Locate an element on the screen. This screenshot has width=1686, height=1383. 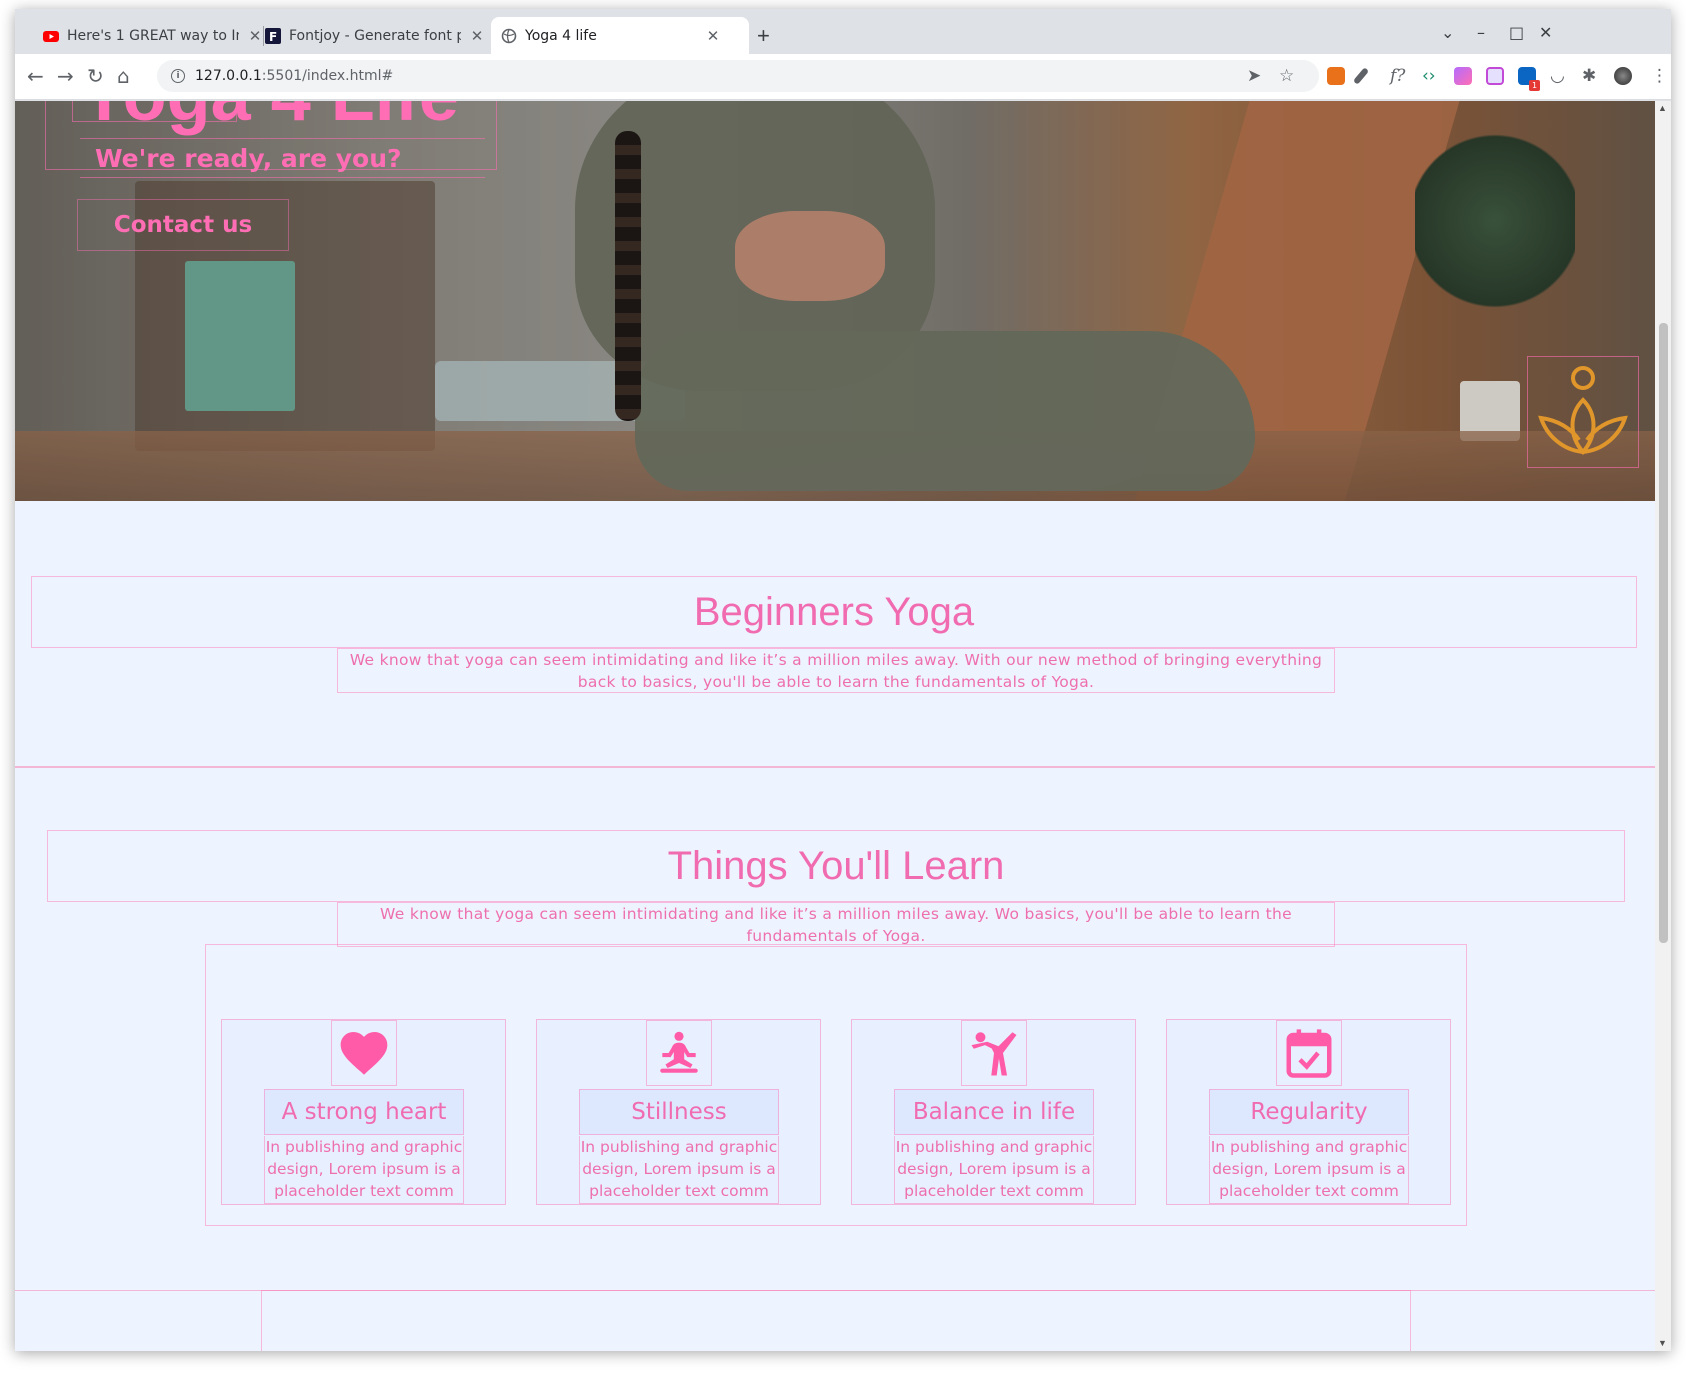
send-icon: ➤ is located at coordinates (1254, 76).